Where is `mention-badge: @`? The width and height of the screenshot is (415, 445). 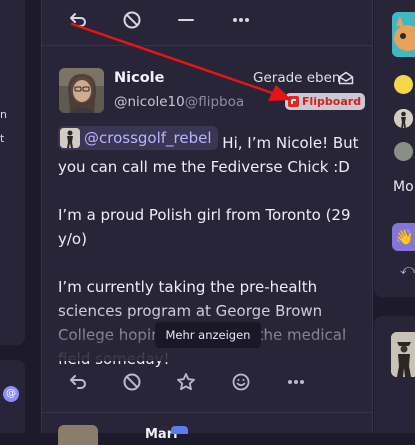 mention-badge: @ is located at coordinates (11, 394).